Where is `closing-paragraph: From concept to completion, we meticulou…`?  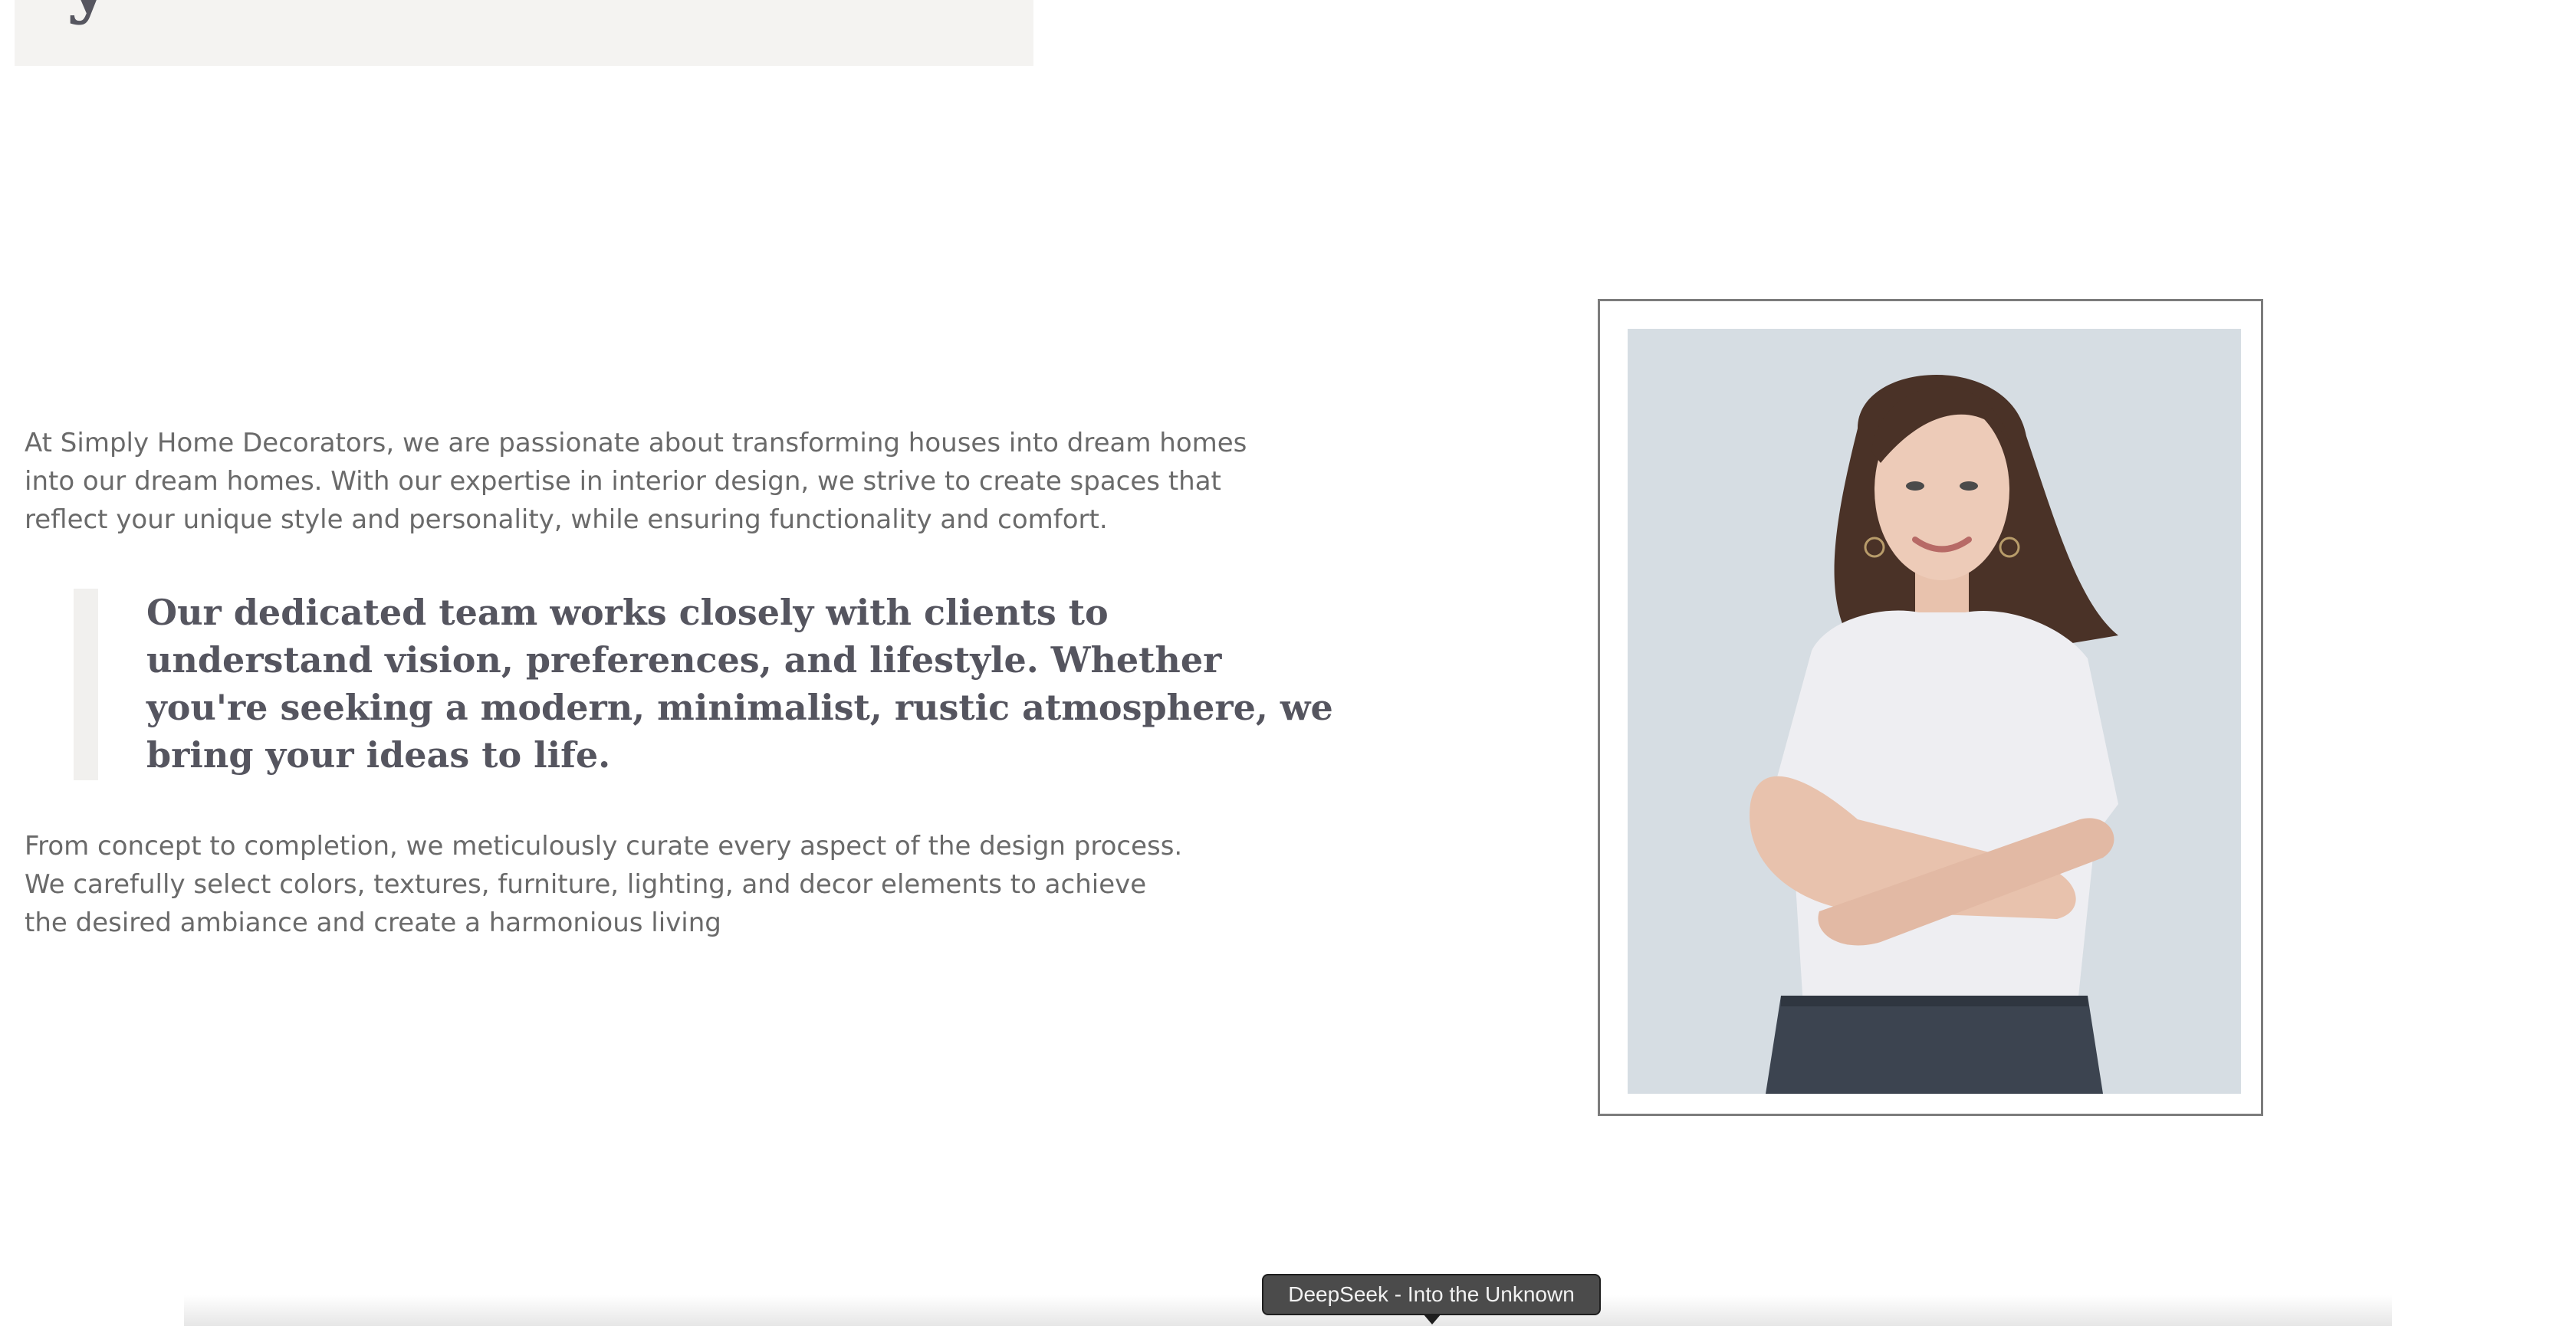
closing-paragraph: From concept to completion, we meticulou… is located at coordinates (604, 884).